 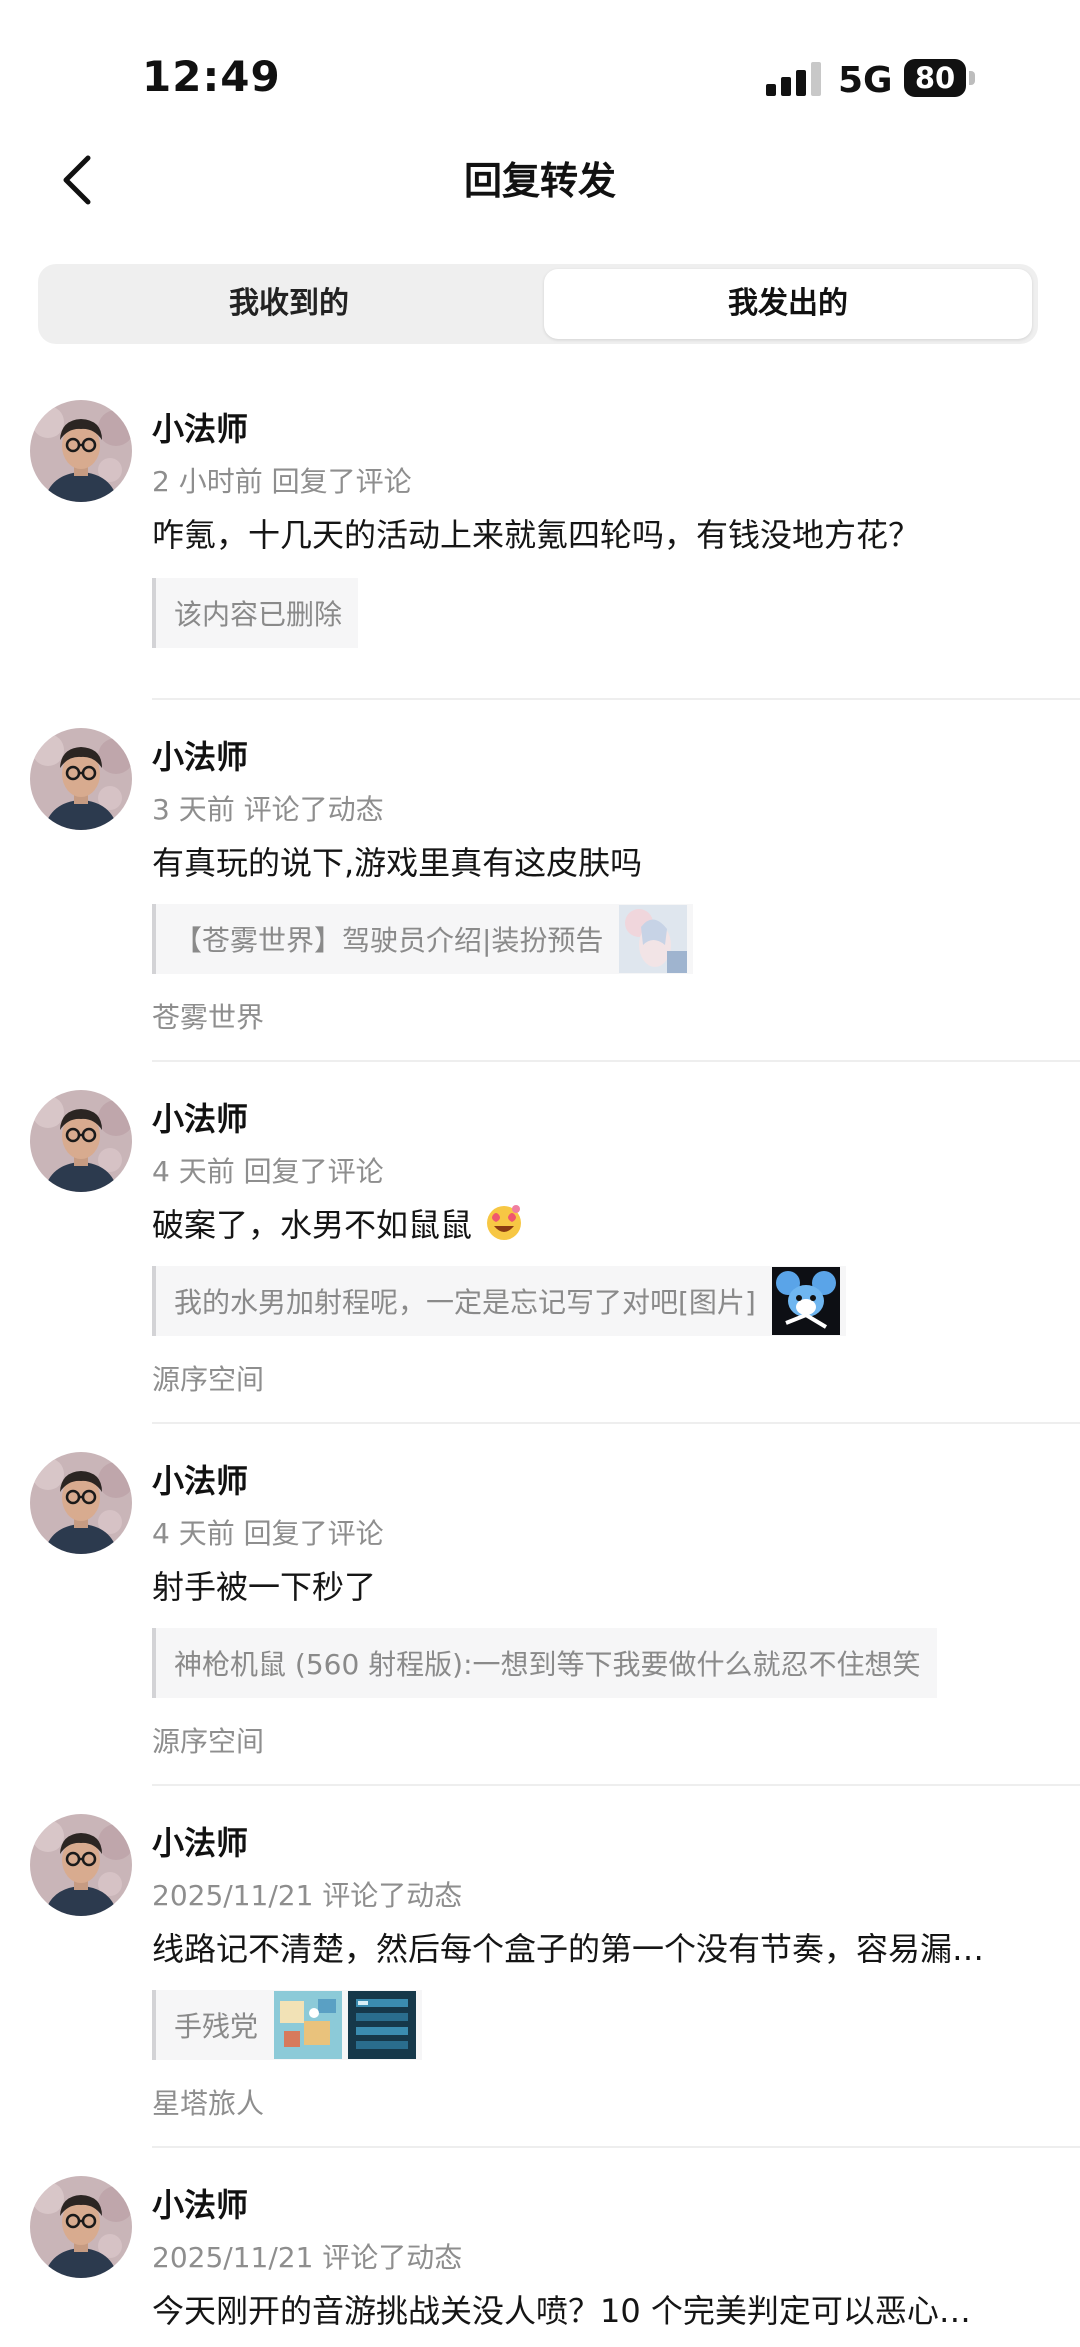 What do you see at coordinates (289, 304) in the screenshot?
I see `tab-received: 我收到的` at bounding box center [289, 304].